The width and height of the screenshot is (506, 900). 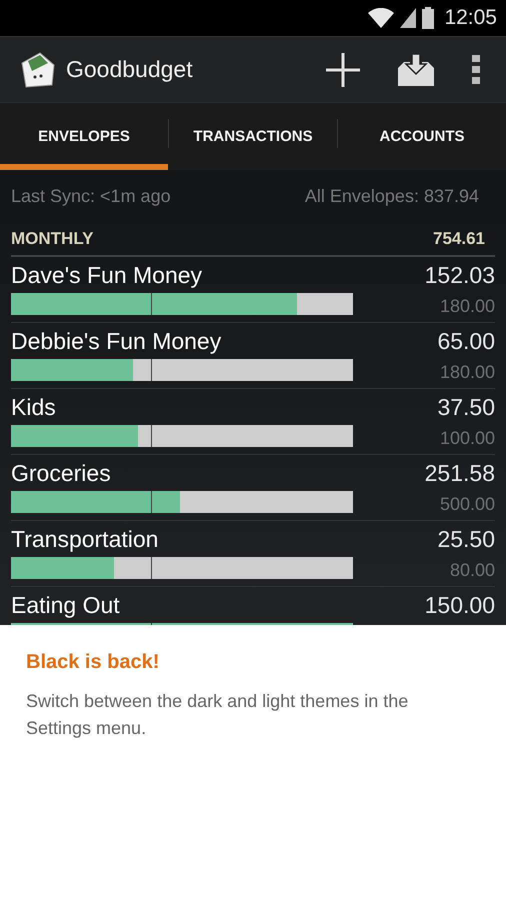 I want to click on envelope-budget: 80.00, so click(x=471, y=570).